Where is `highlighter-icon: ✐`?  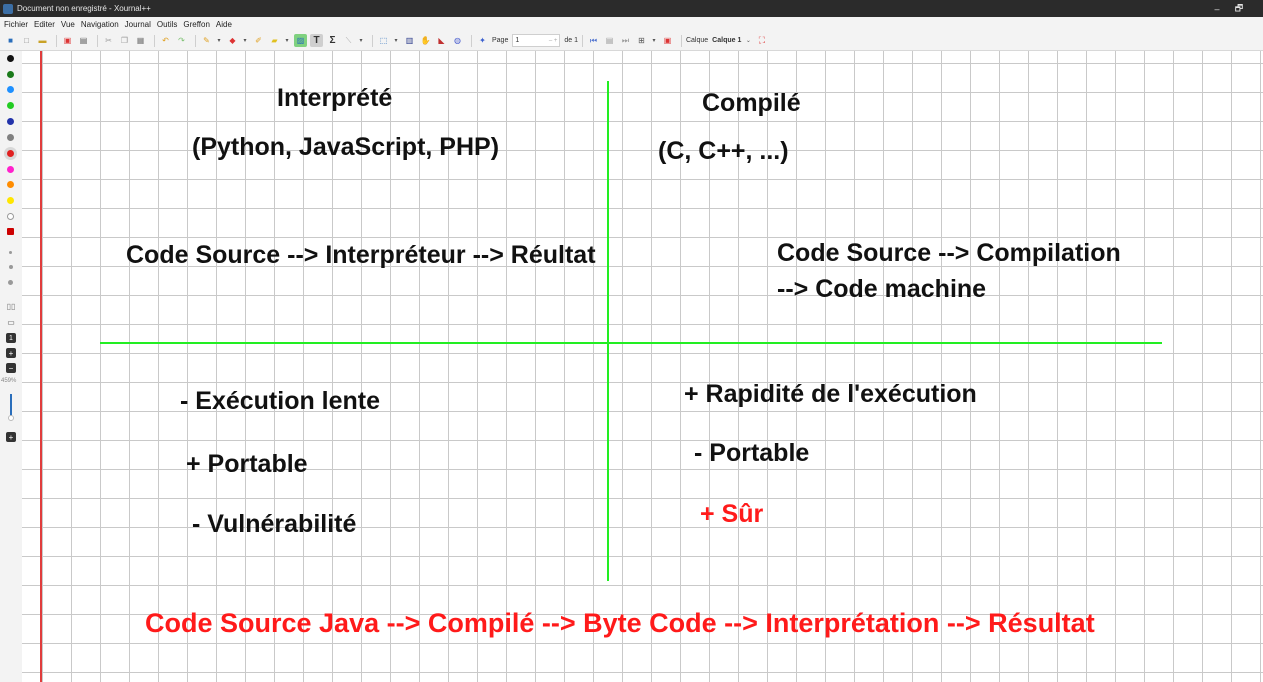 highlighter-icon: ✐ is located at coordinates (258, 40).